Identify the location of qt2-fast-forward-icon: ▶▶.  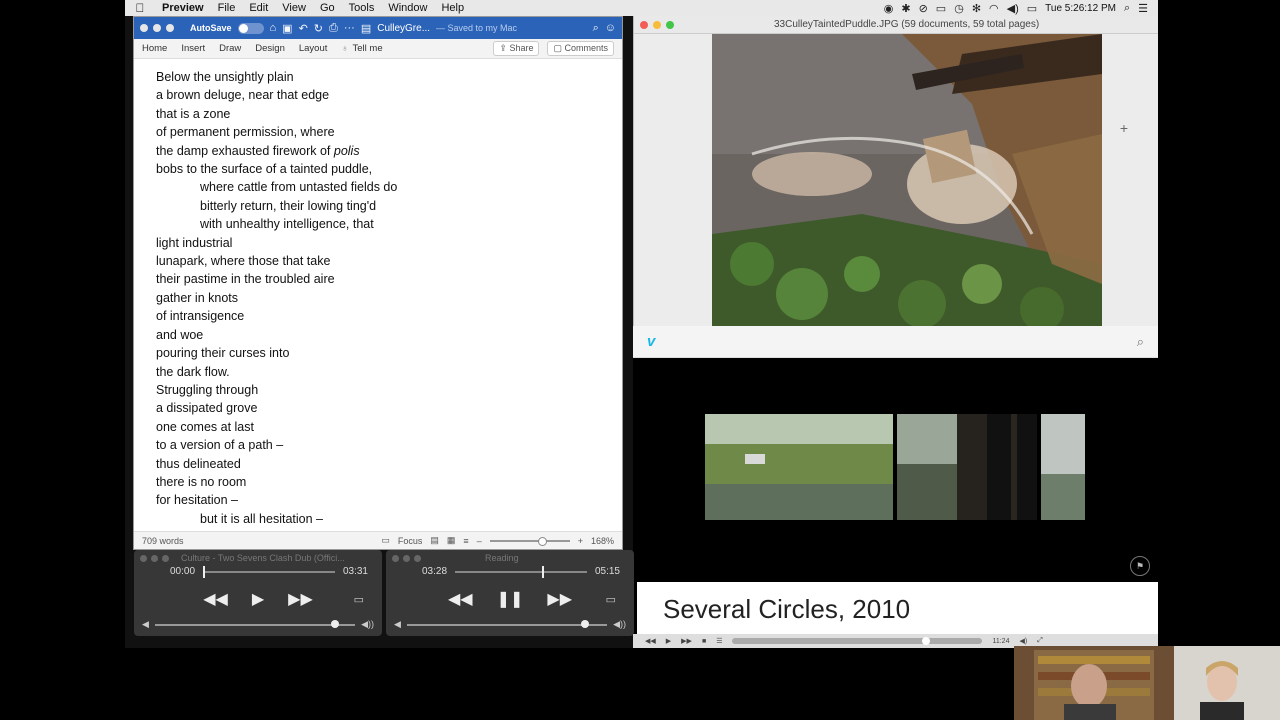
(559, 599).